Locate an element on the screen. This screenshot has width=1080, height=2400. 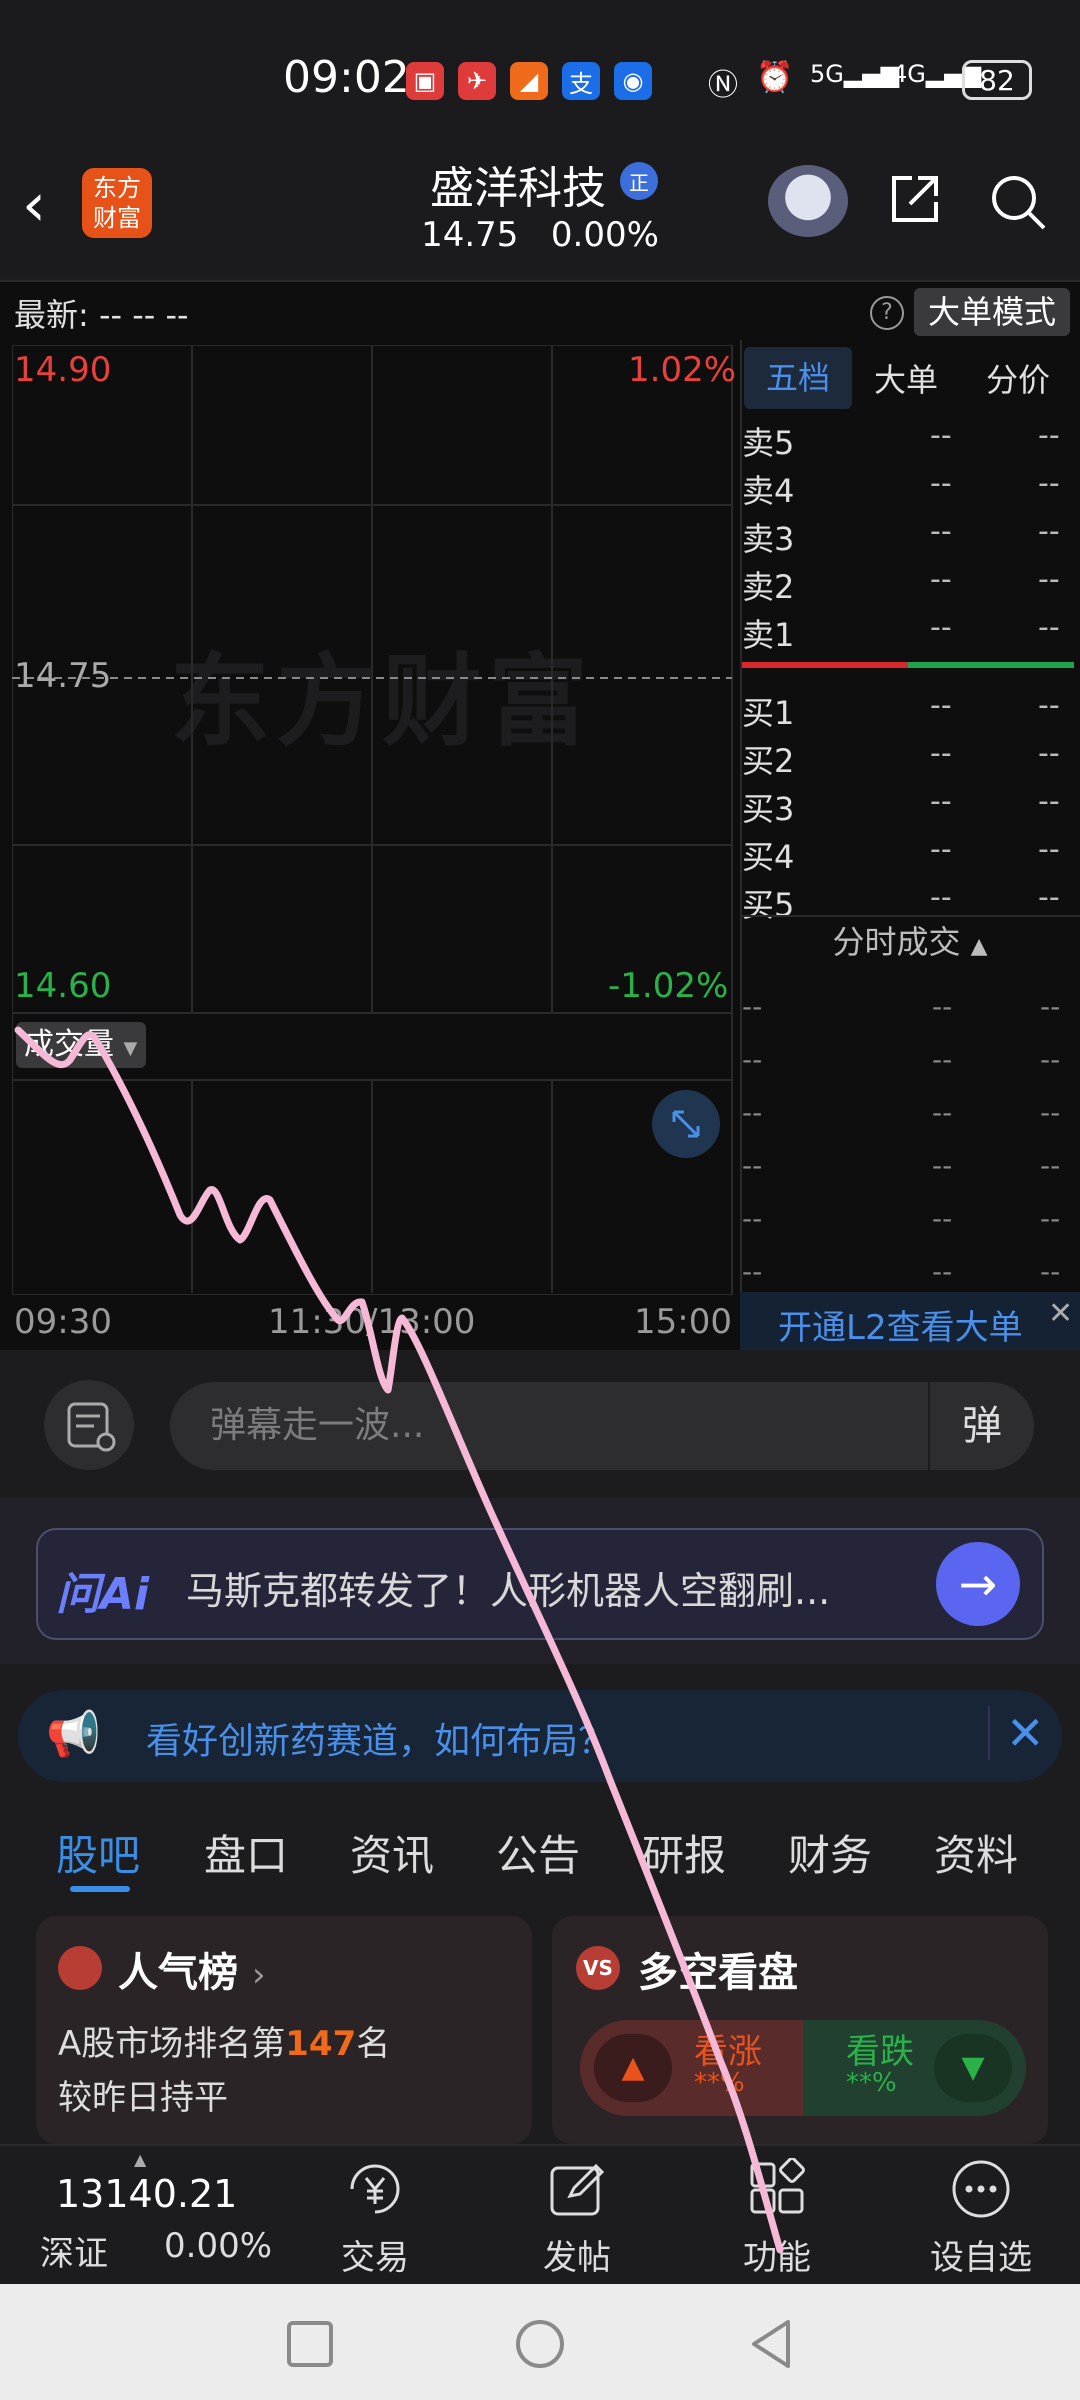
trade-yen-icon is located at coordinates (375, 2189).